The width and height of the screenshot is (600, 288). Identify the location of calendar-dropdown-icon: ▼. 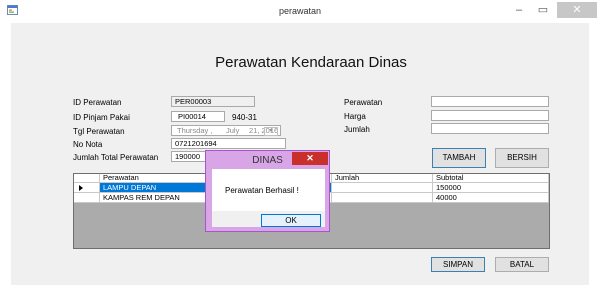
(271, 131).